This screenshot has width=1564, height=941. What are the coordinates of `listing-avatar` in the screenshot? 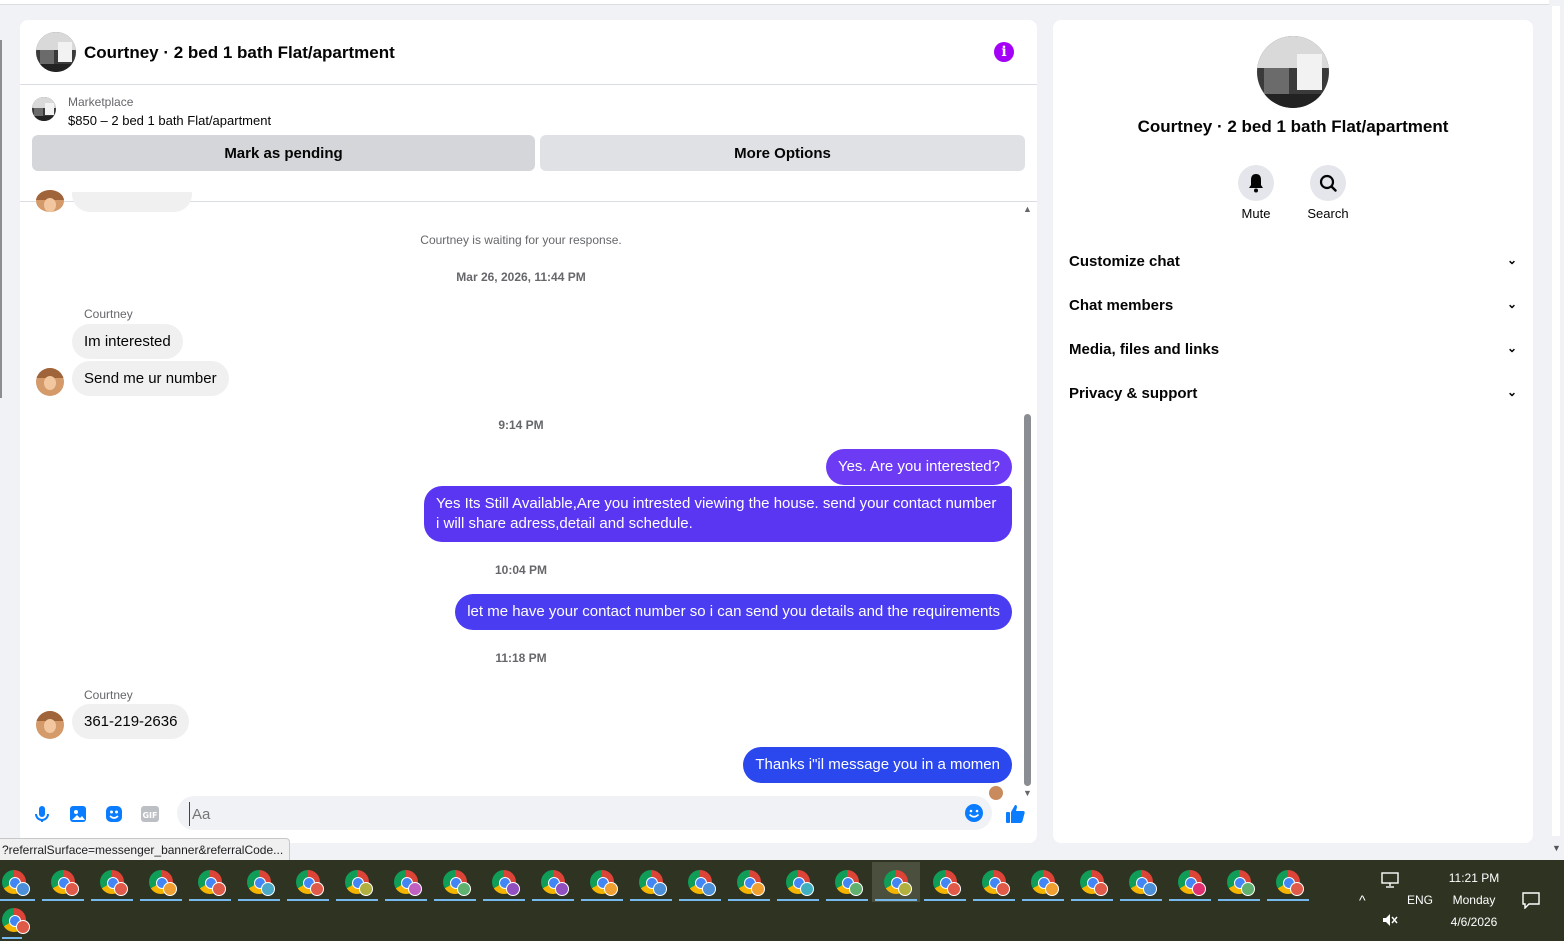 It's located at (56, 52).